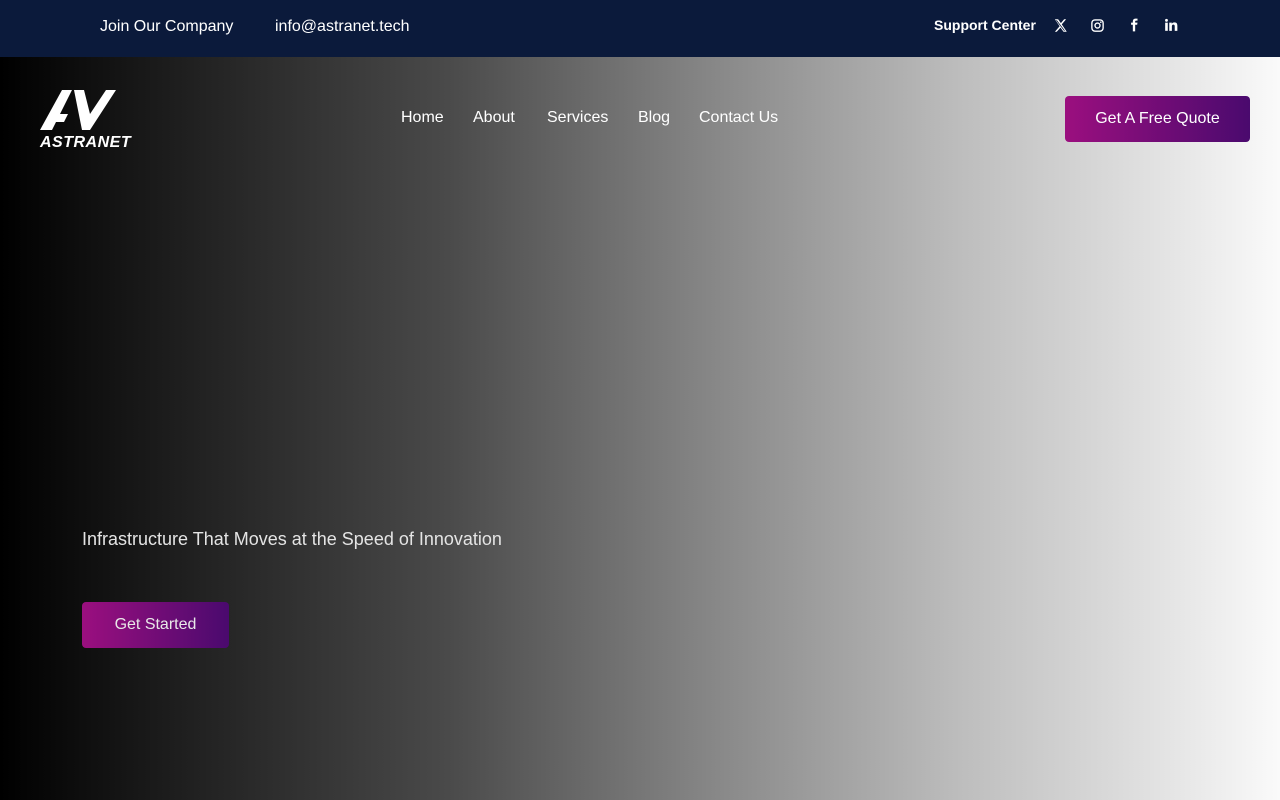 The image size is (1280, 800). Describe the element at coordinates (1171, 25) in the screenshot. I see `linkedin-icon` at that location.